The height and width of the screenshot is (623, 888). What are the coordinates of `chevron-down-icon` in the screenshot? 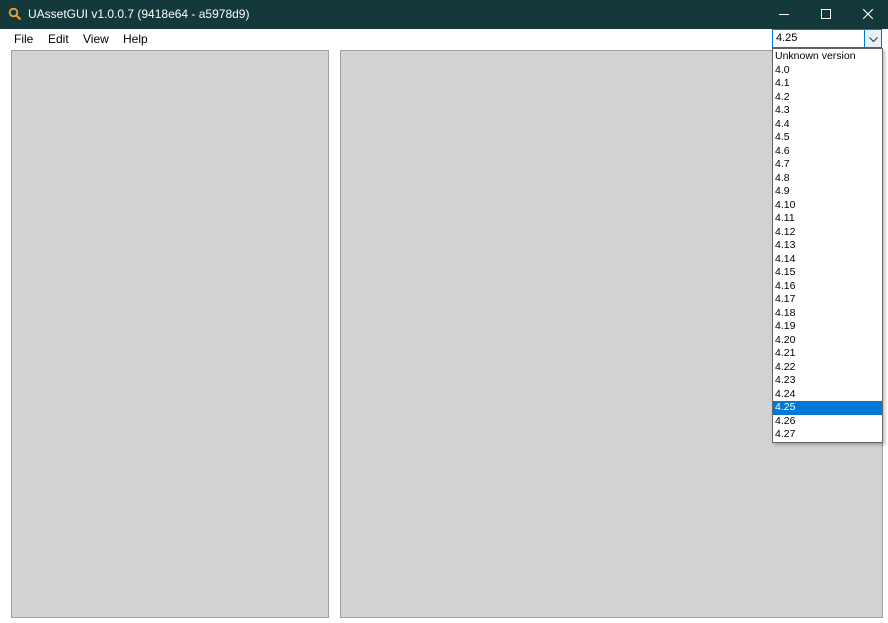 It's located at (873, 39).